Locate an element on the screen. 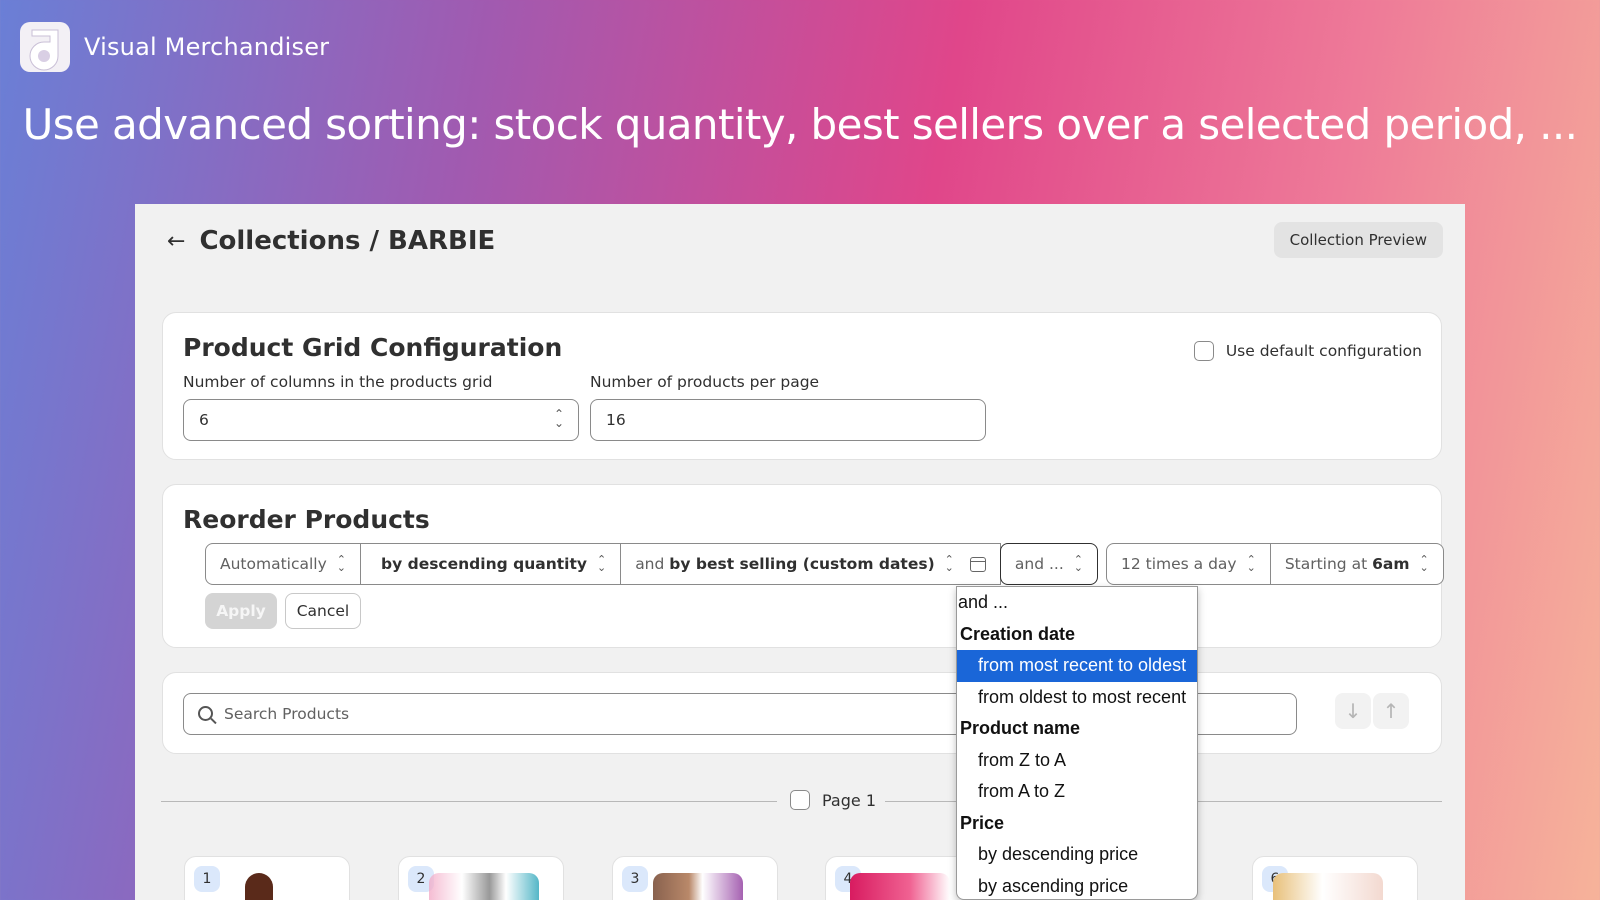 This screenshot has width=1600, height=900. default-config-option: Use default configuration is located at coordinates (1307, 351).